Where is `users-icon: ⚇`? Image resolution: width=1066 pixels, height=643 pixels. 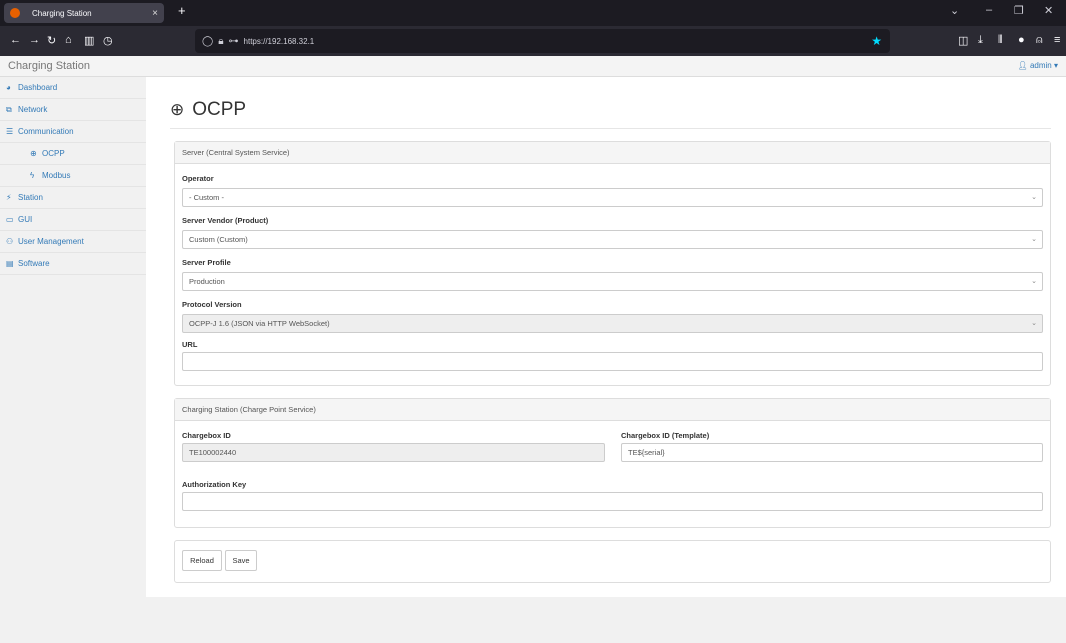 users-icon: ⚇ is located at coordinates (10, 241).